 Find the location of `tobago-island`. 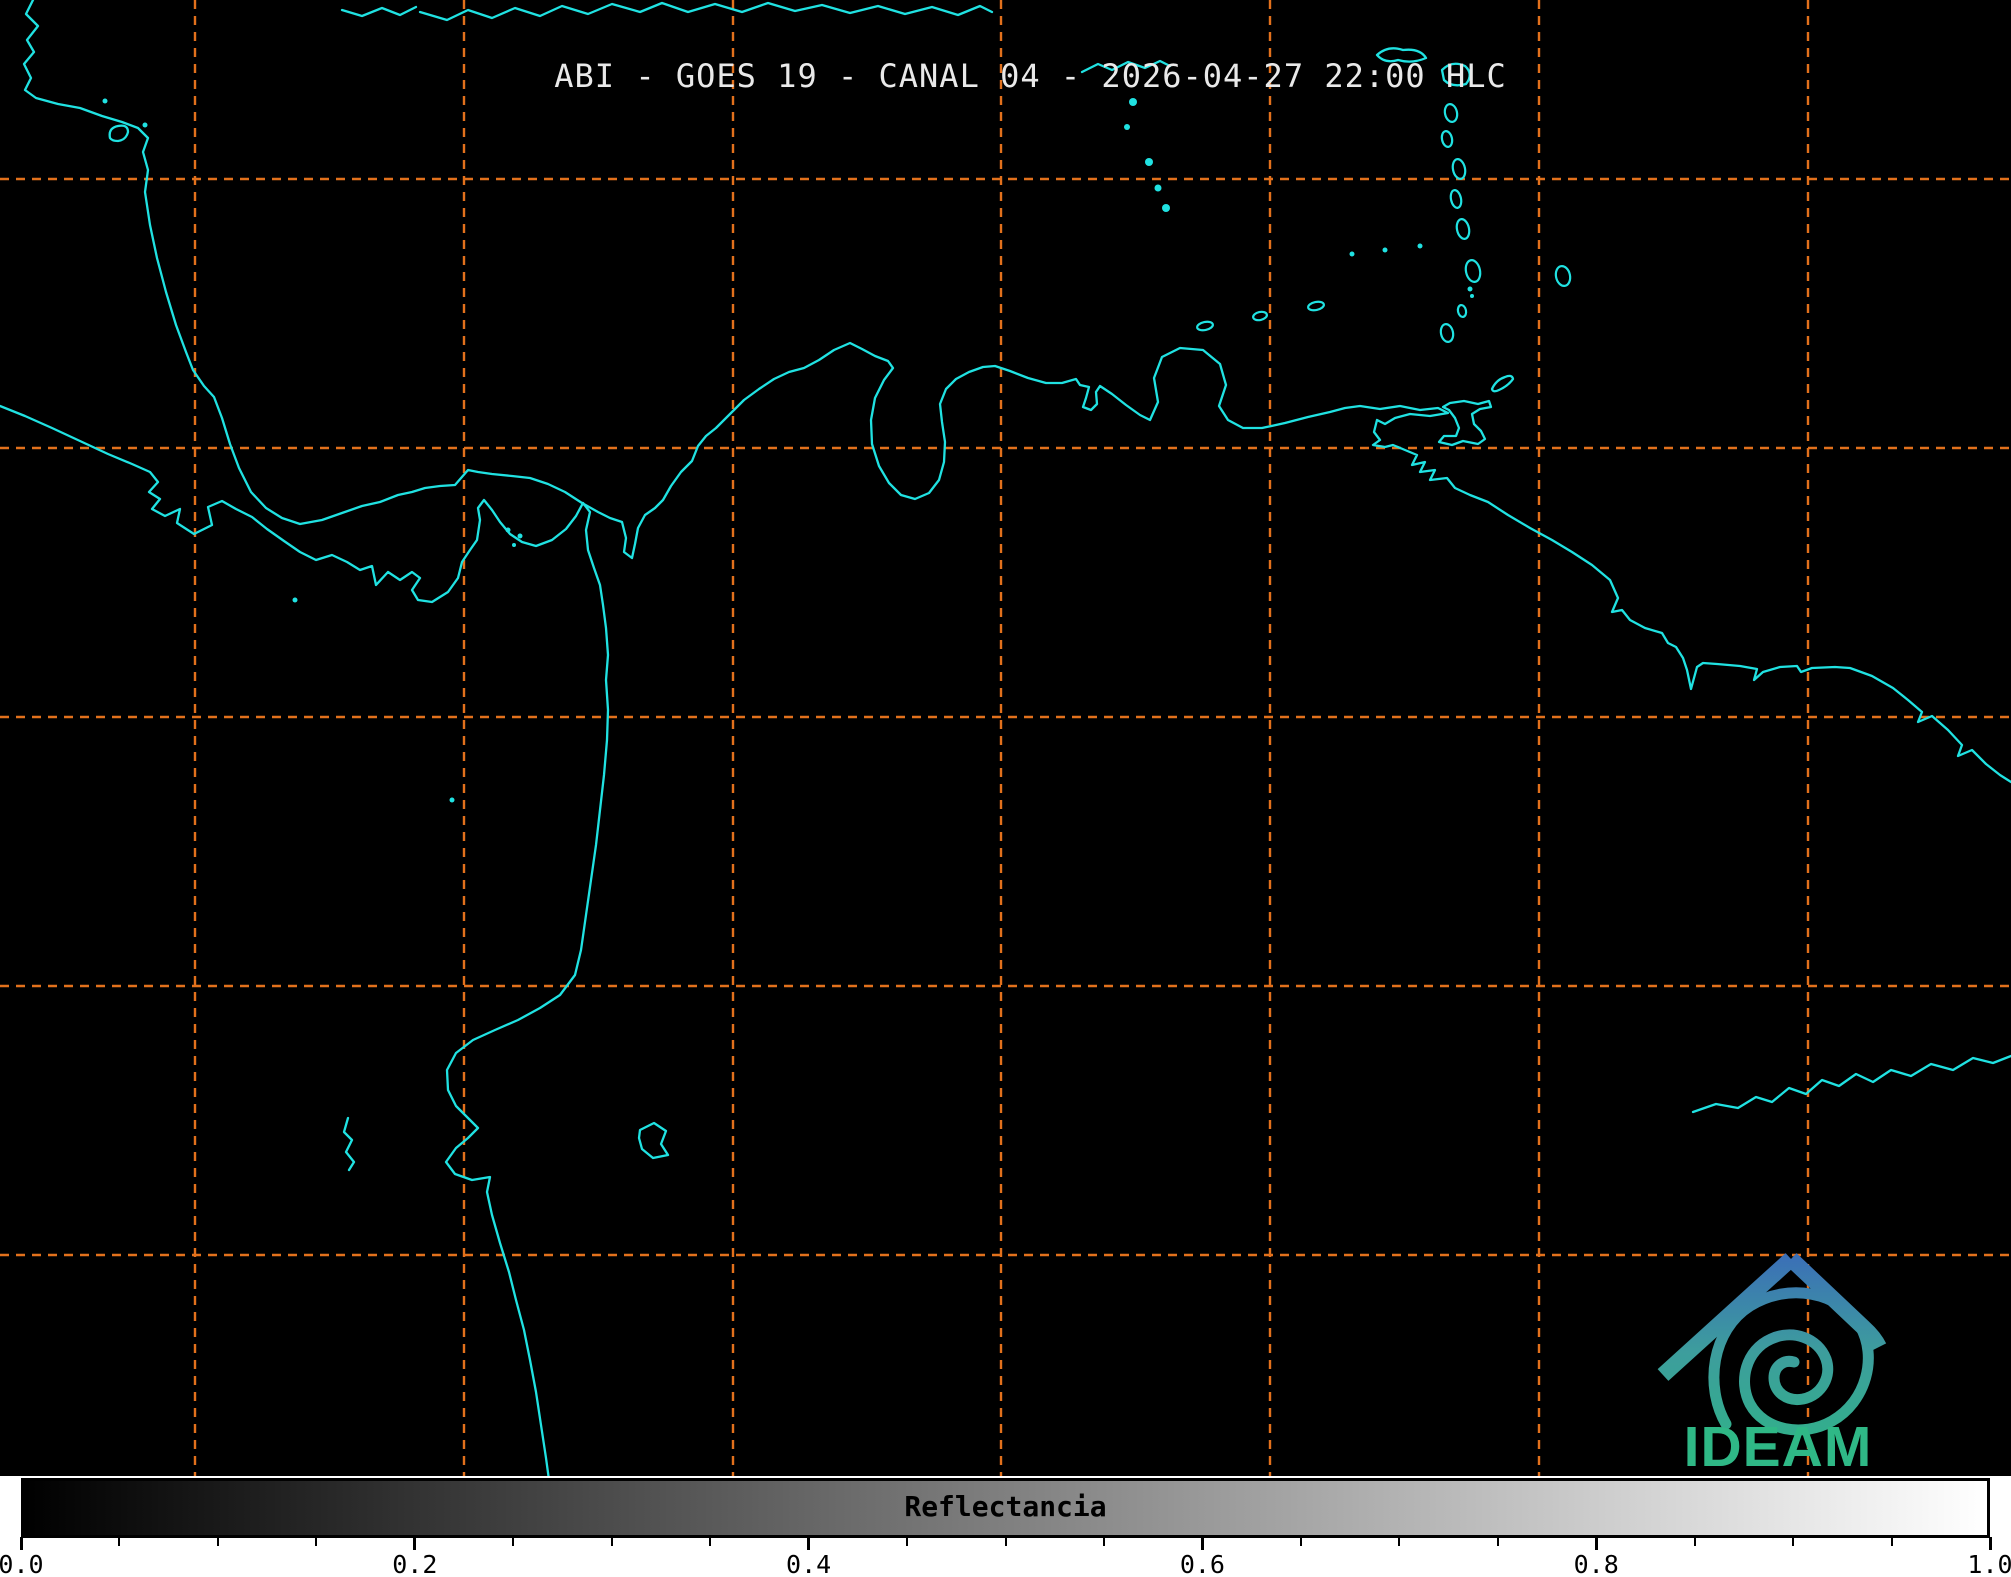

tobago-island is located at coordinates (1502, 383).